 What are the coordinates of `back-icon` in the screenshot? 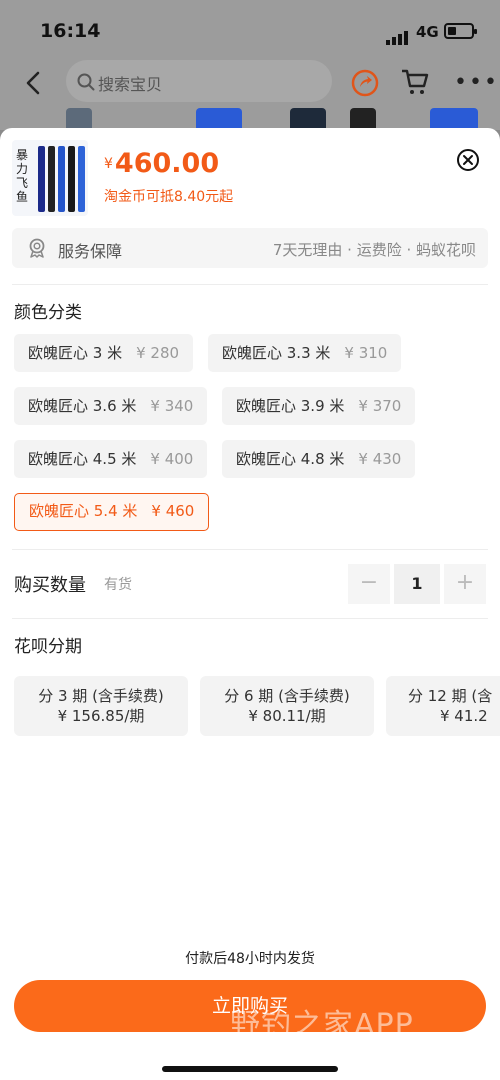 It's located at (34, 83).